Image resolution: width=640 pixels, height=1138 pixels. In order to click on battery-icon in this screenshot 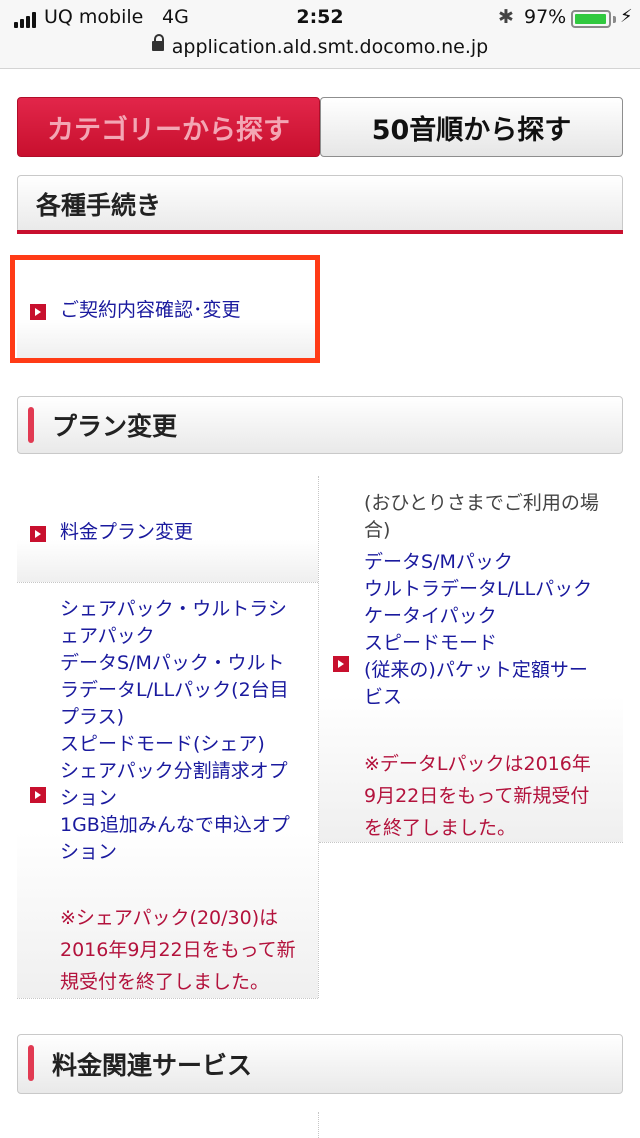, I will do `click(591, 19)`.